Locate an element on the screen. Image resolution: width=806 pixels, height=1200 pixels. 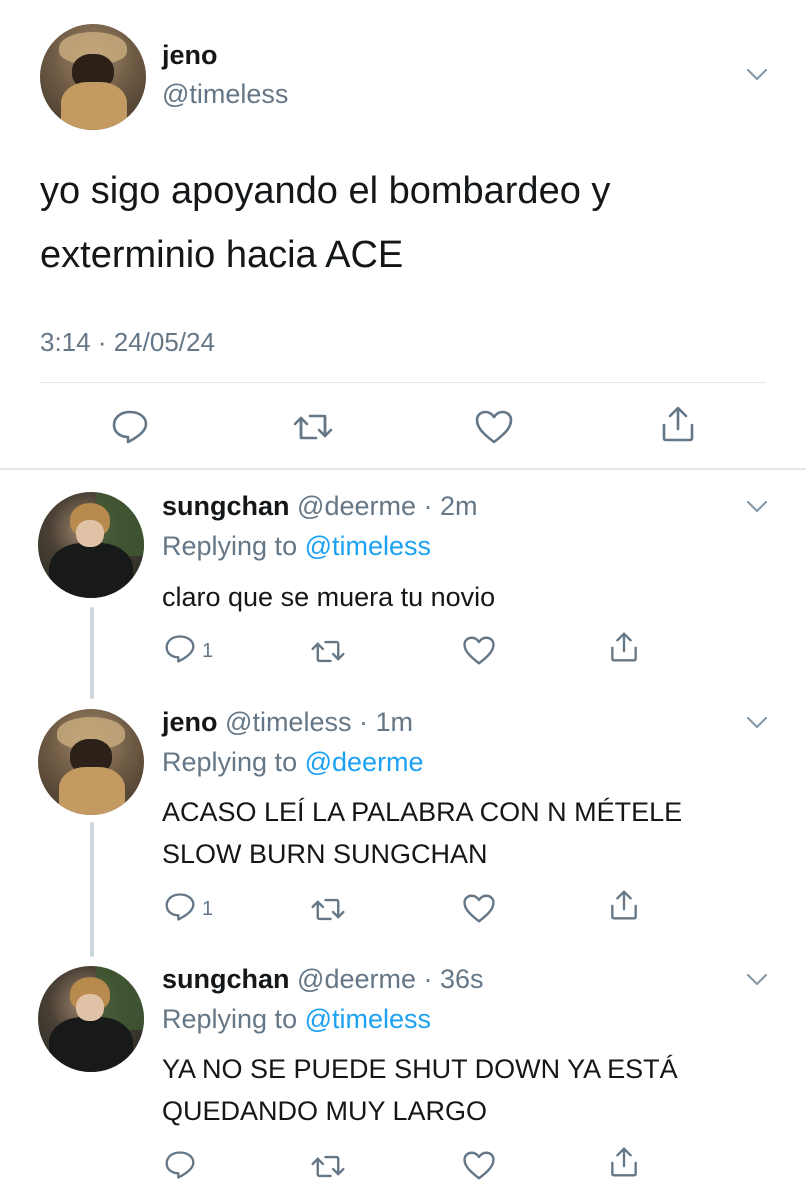
reply-header: jeno @timeless · 1m is located at coordinates (287, 722).